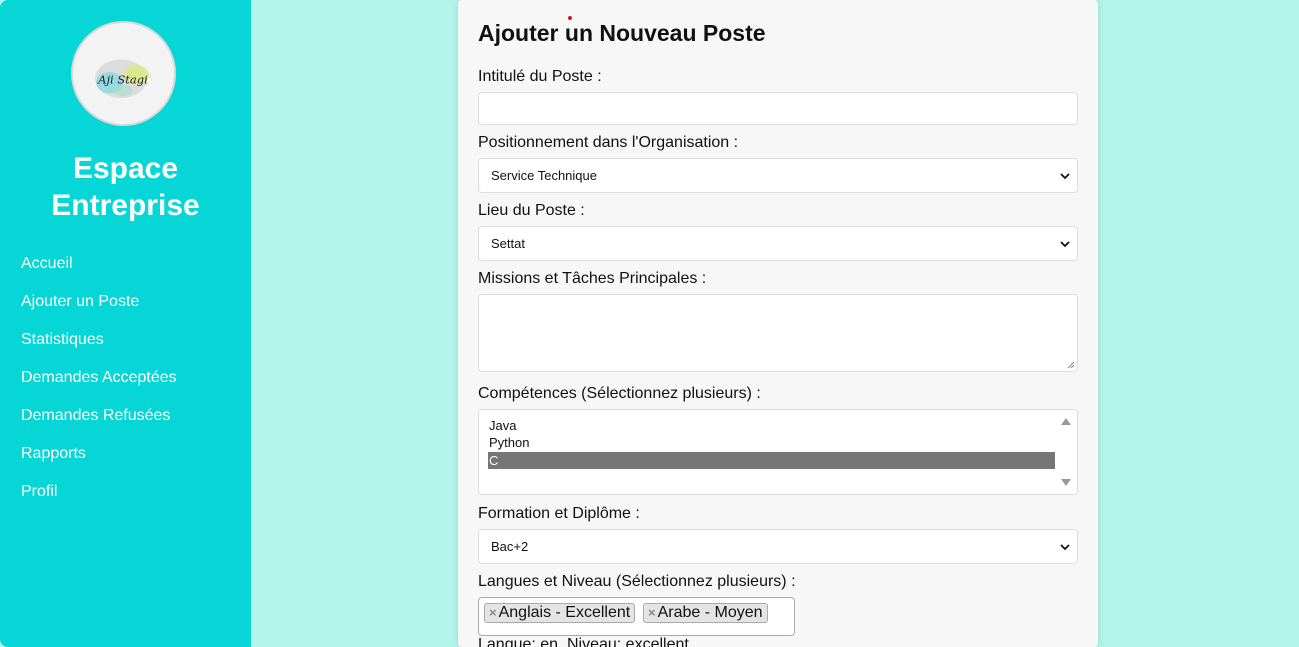 The height and width of the screenshot is (647, 1299). I want to click on competence-option-c: C, so click(771, 460).